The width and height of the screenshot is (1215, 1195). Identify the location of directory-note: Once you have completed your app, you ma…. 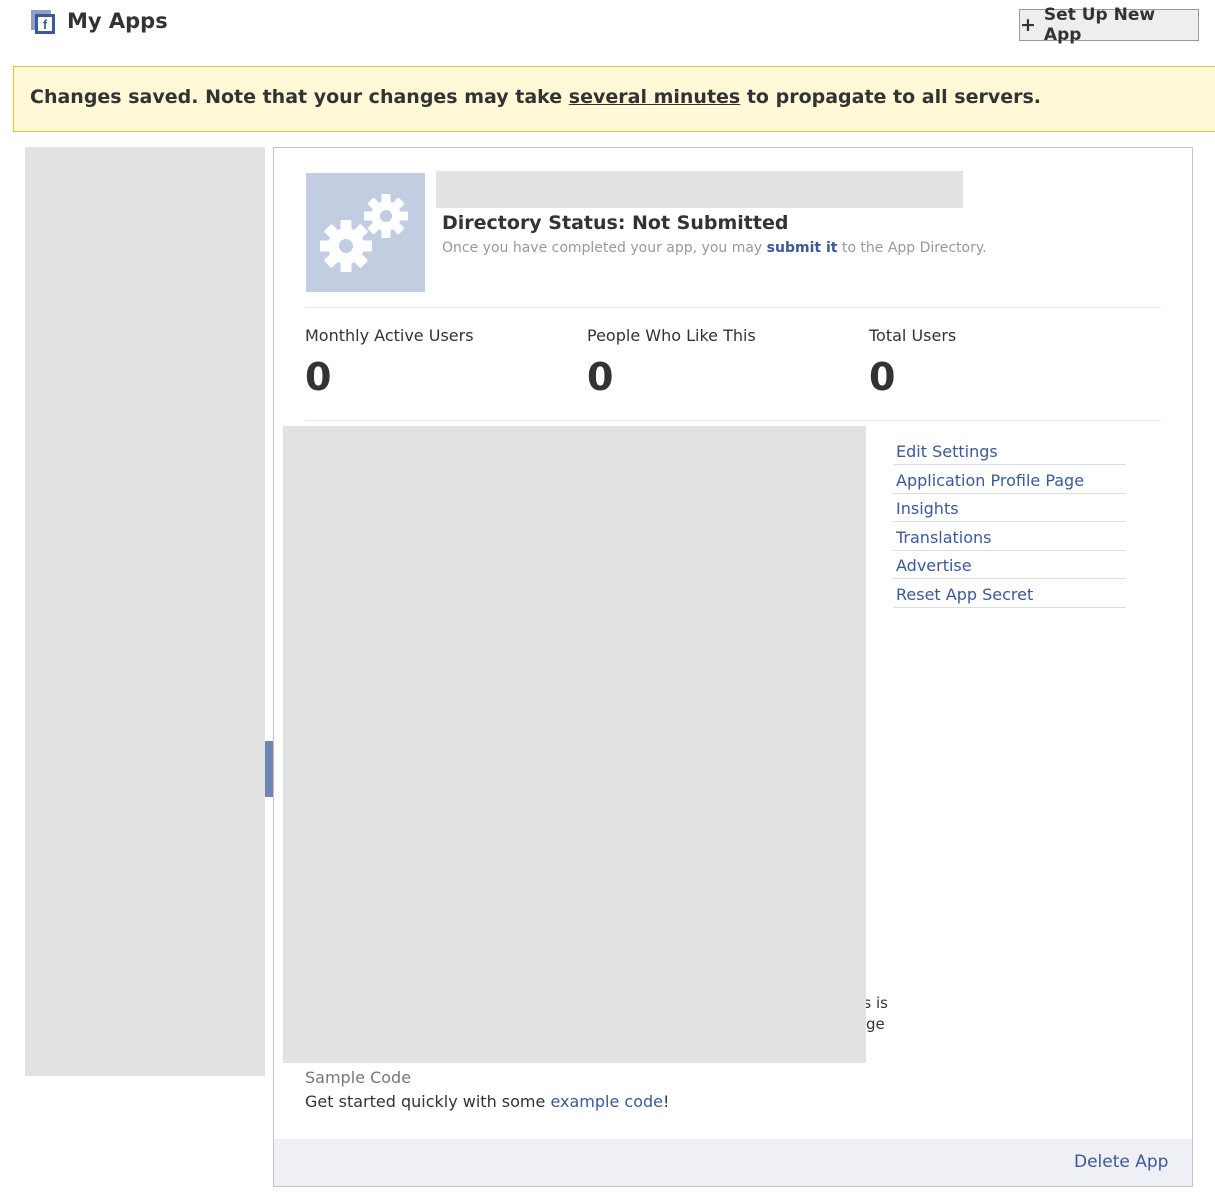
(714, 248).